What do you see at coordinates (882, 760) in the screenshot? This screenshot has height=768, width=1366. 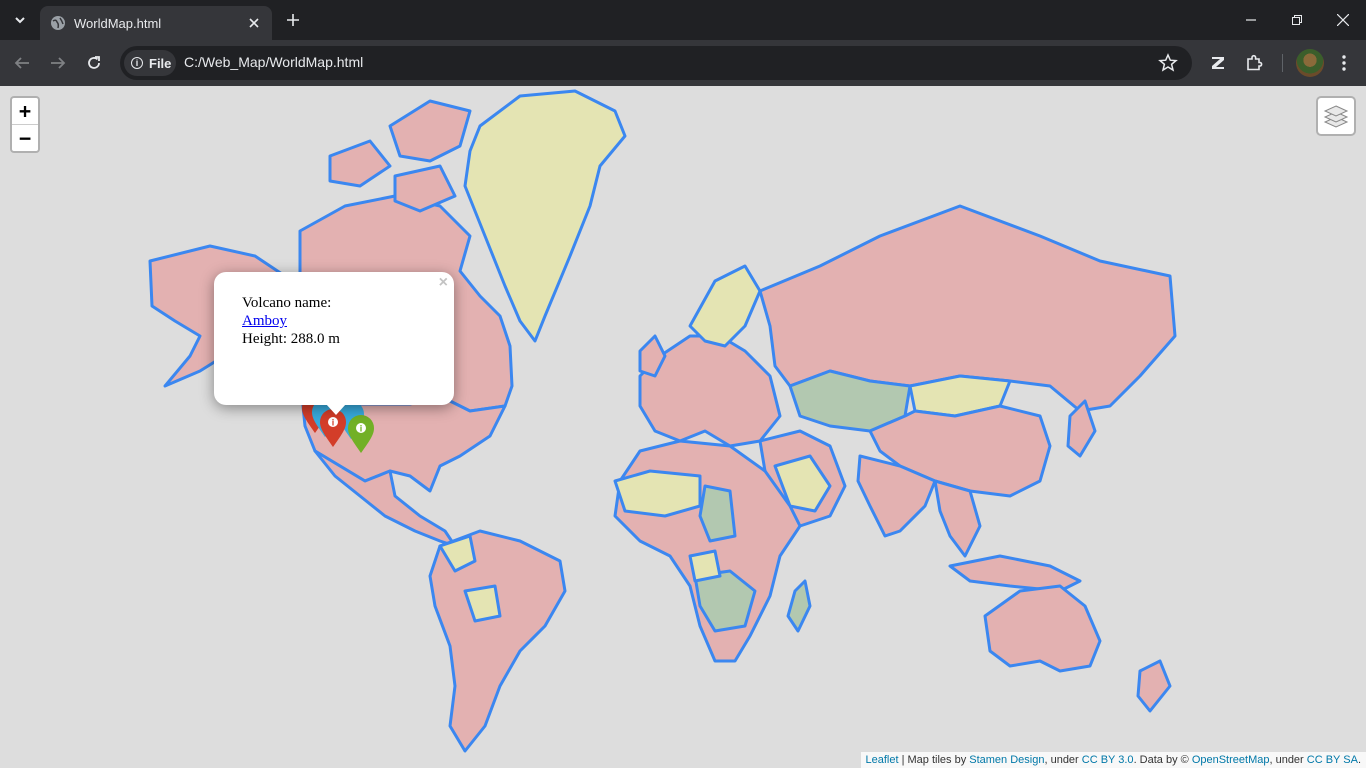 I see `leaflet-link: Leaflet` at bounding box center [882, 760].